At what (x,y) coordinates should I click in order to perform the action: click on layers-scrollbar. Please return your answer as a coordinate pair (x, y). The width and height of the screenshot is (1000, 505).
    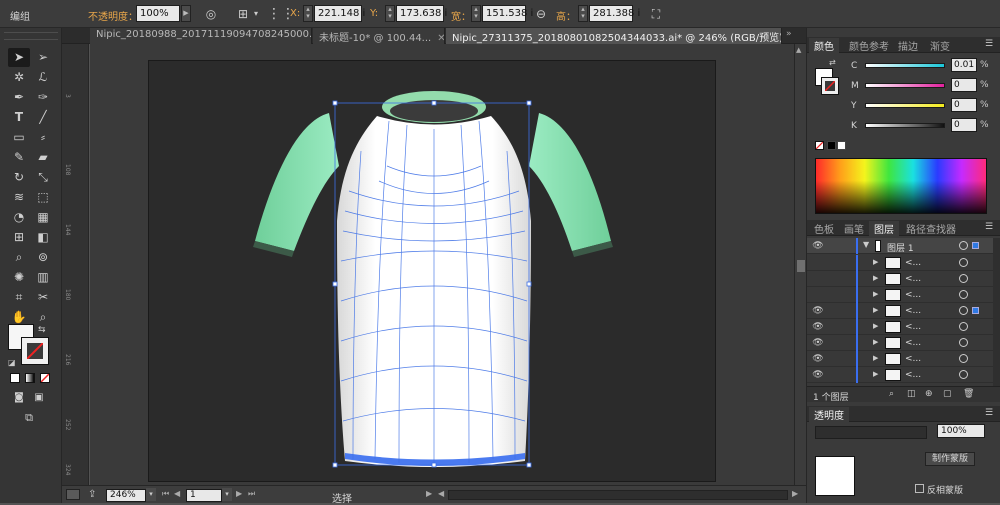
    Looking at the image, I should click on (996, 312).